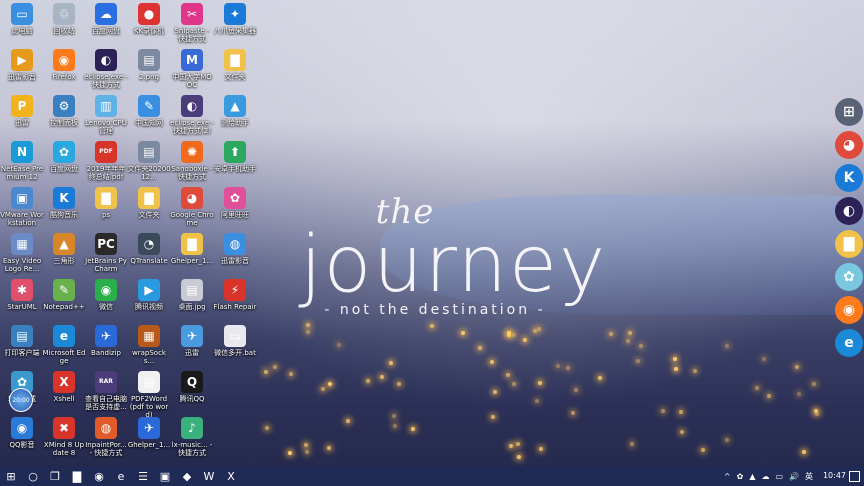 Image resolution: width=864 pixels, height=486 pixels. What do you see at coordinates (854, 476) in the screenshot?
I see `notification-icon` at bounding box center [854, 476].